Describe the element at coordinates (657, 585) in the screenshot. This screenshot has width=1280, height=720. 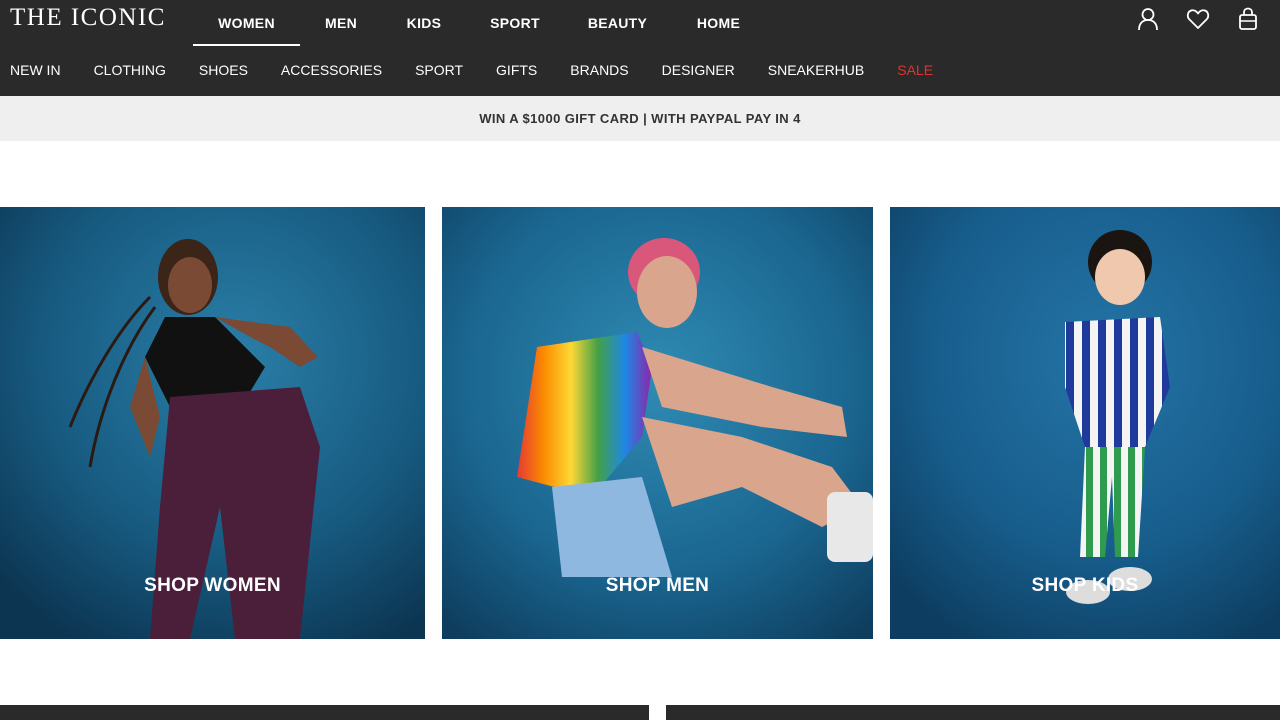
I see `shop-men-label: SHOP MEN` at that location.